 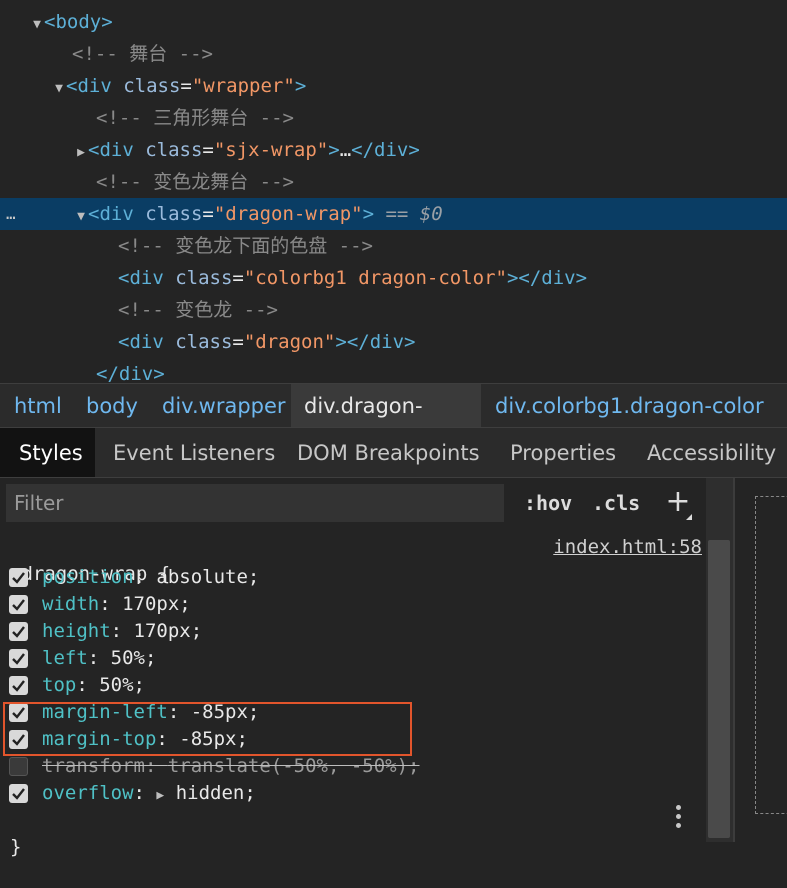 I want to click on tab-accessibility: Accessibility, so click(x=711, y=452).